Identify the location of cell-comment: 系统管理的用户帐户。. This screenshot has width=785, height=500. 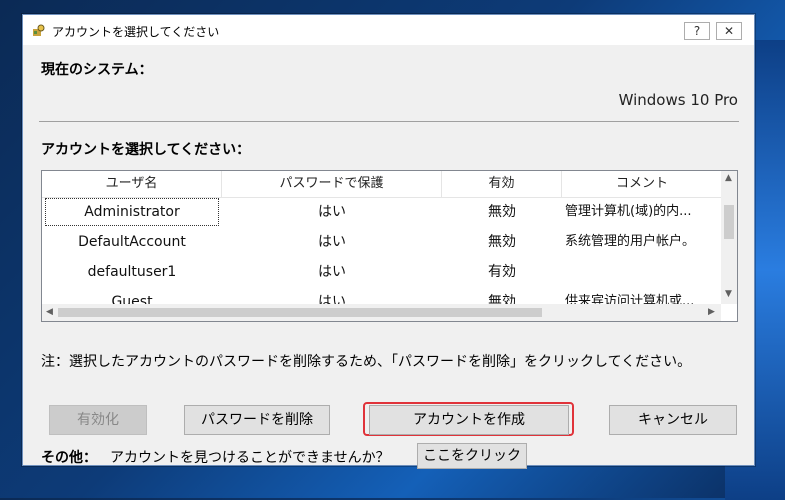
(630, 241).